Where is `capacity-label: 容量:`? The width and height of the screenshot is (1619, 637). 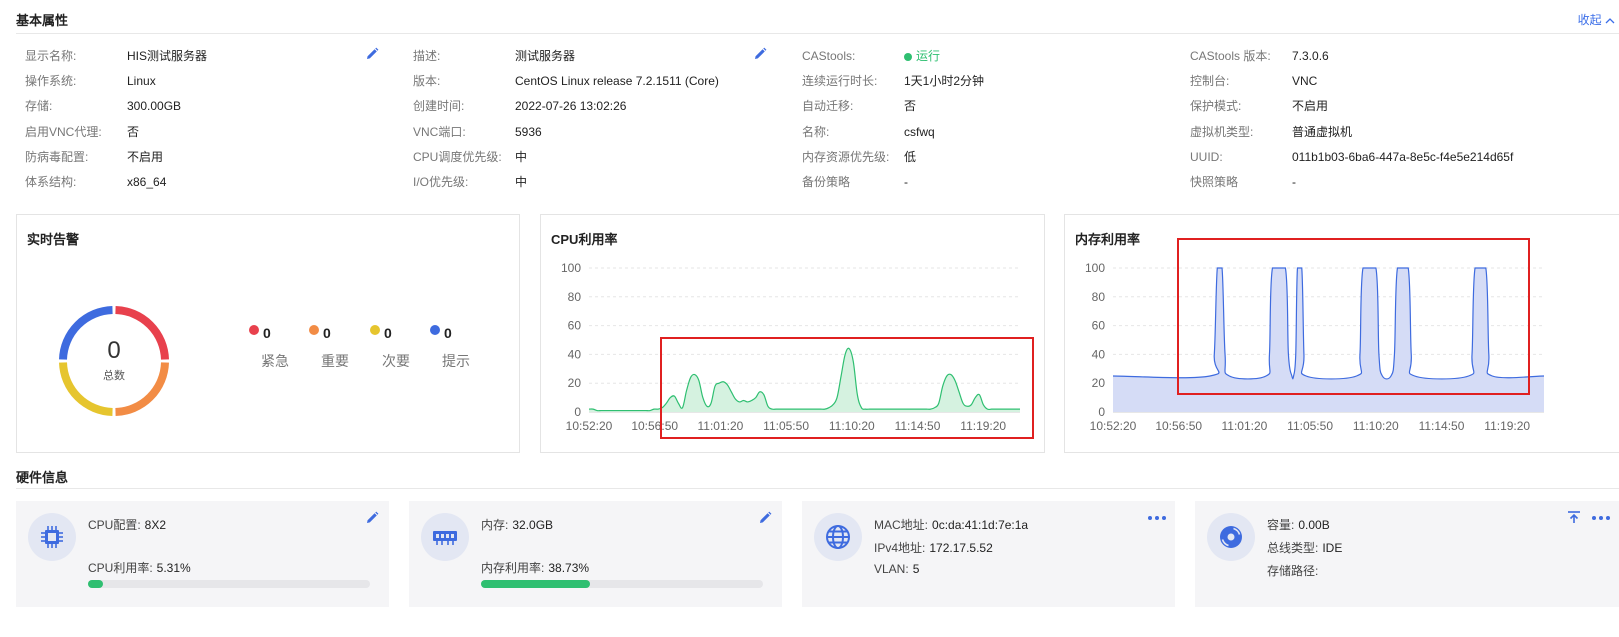
capacity-label: 容量: is located at coordinates (1281, 525).